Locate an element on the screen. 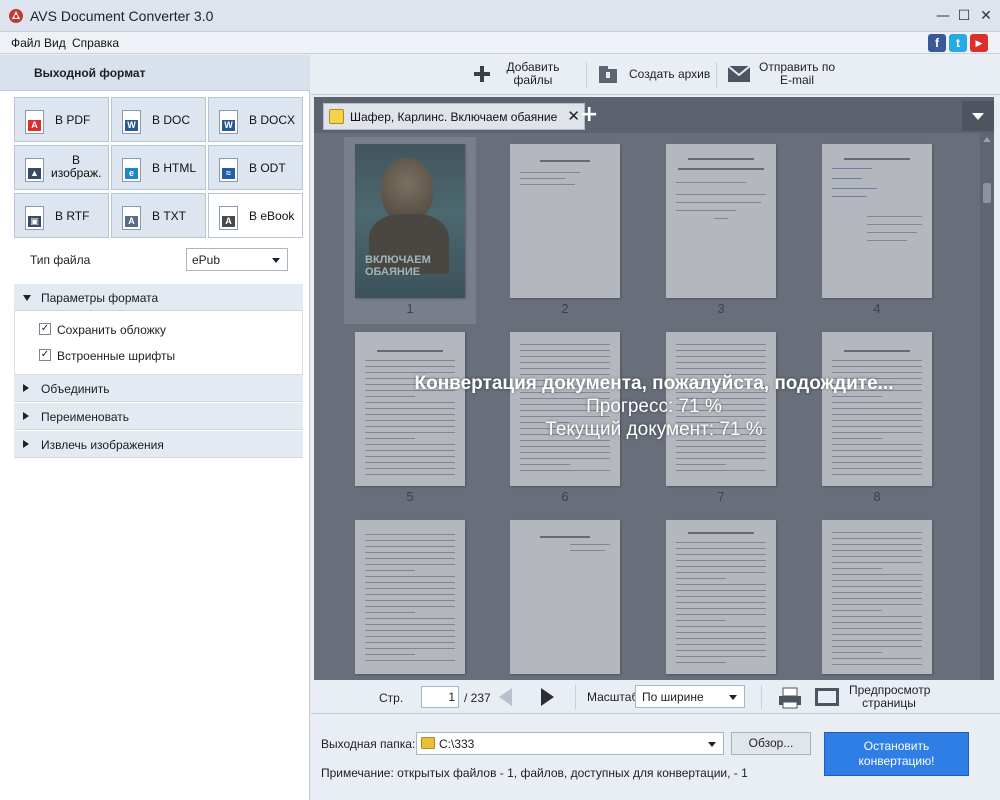 The height and width of the screenshot is (800, 1000). output-folder-select: C:\333 is located at coordinates (570, 743).